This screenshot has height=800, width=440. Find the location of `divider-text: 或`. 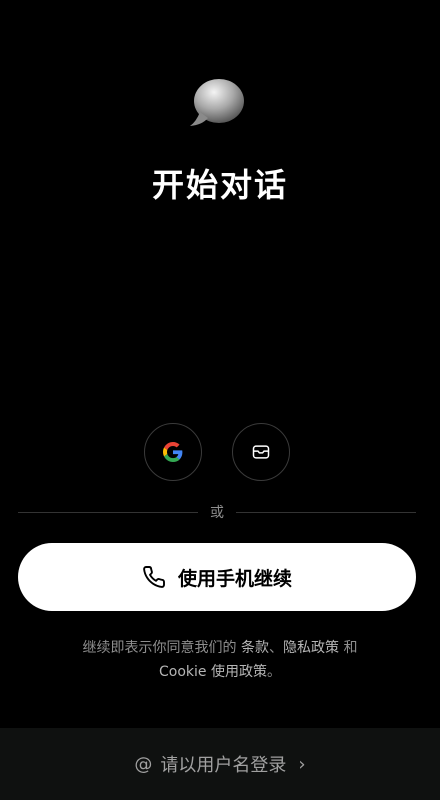

divider-text: 或 is located at coordinates (217, 513).